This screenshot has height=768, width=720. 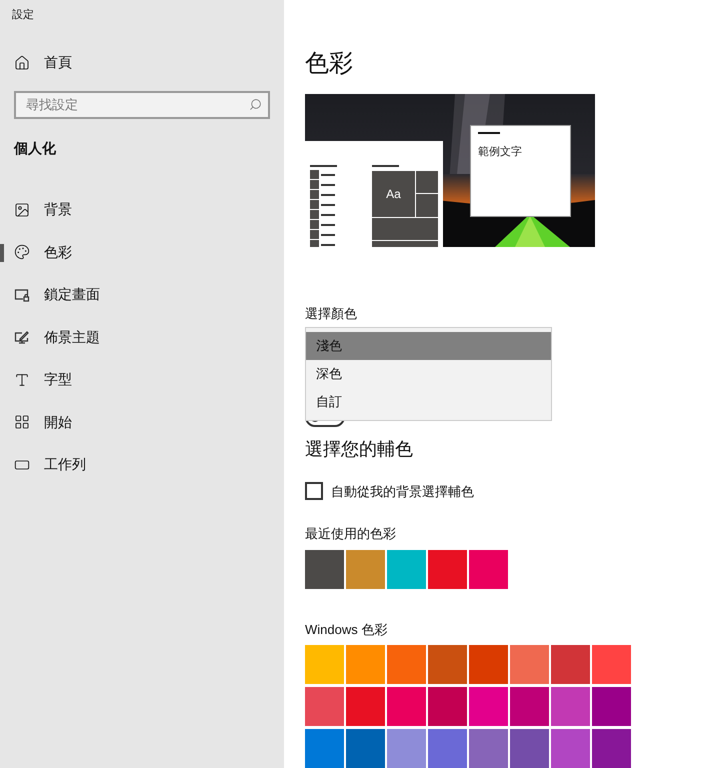 What do you see at coordinates (359, 449) in the screenshot?
I see `section-heading: 選擇您的輔色` at bounding box center [359, 449].